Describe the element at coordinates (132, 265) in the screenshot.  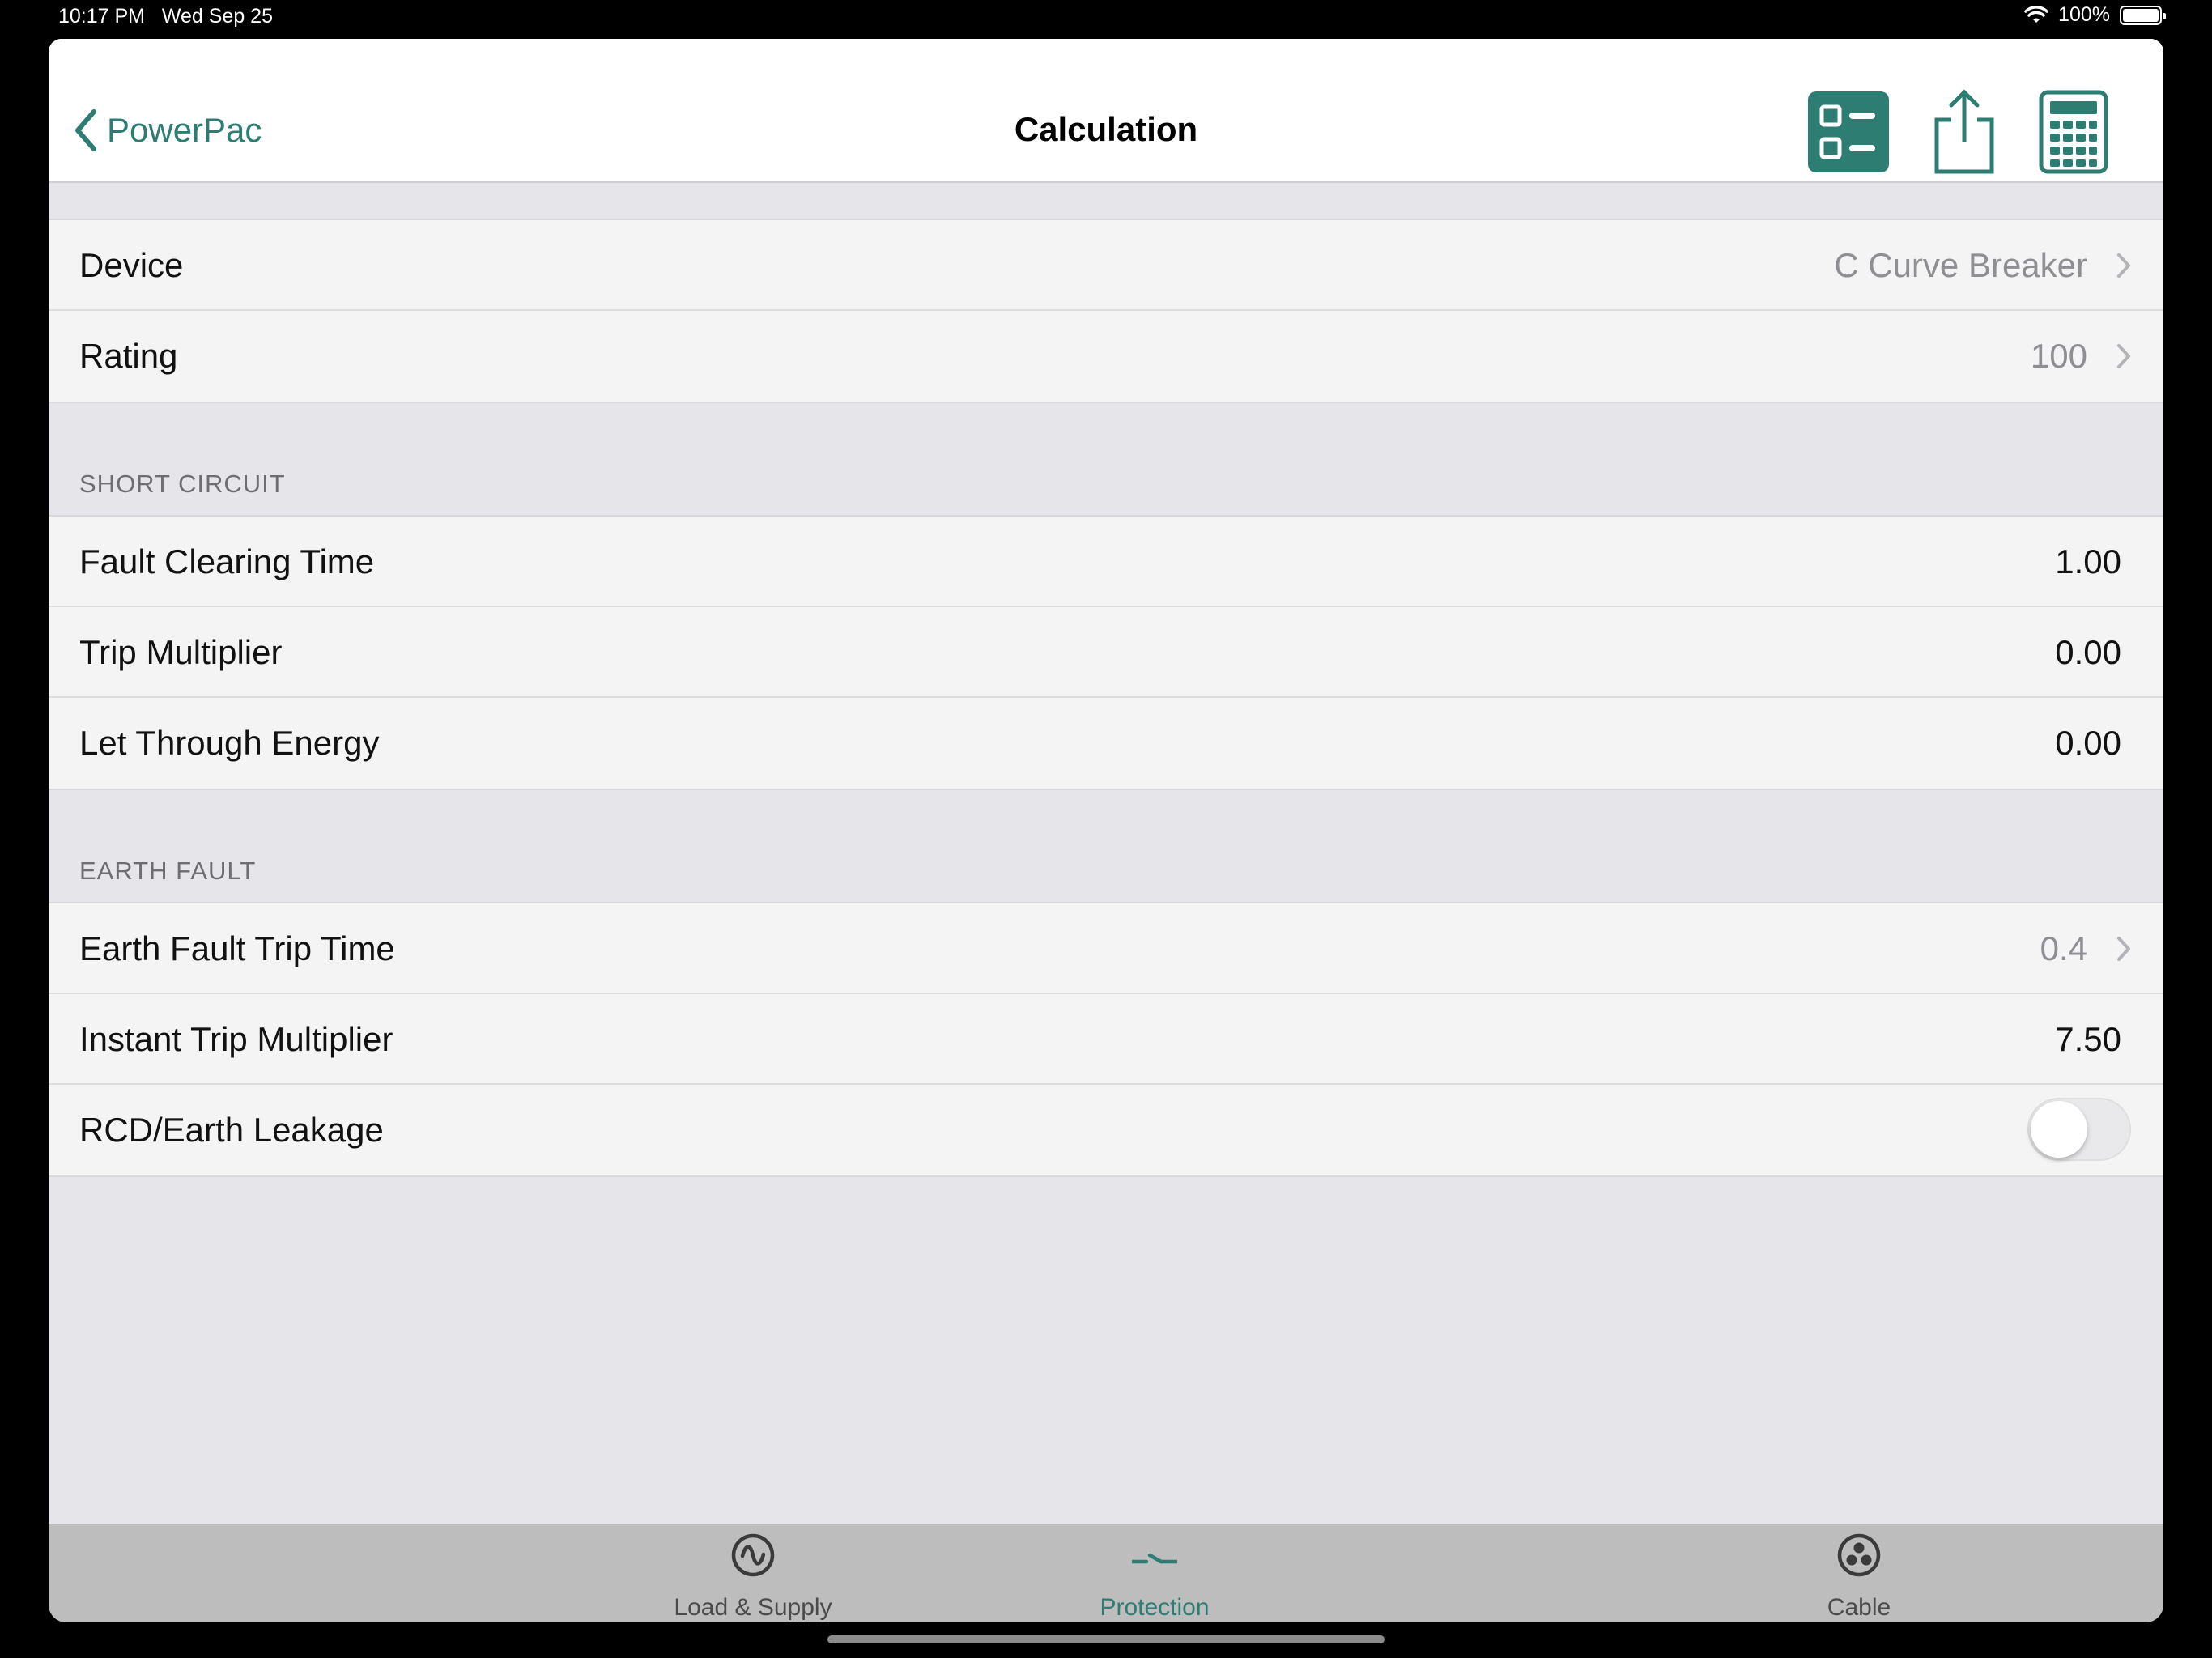
I see `device-label: Device` at that location.